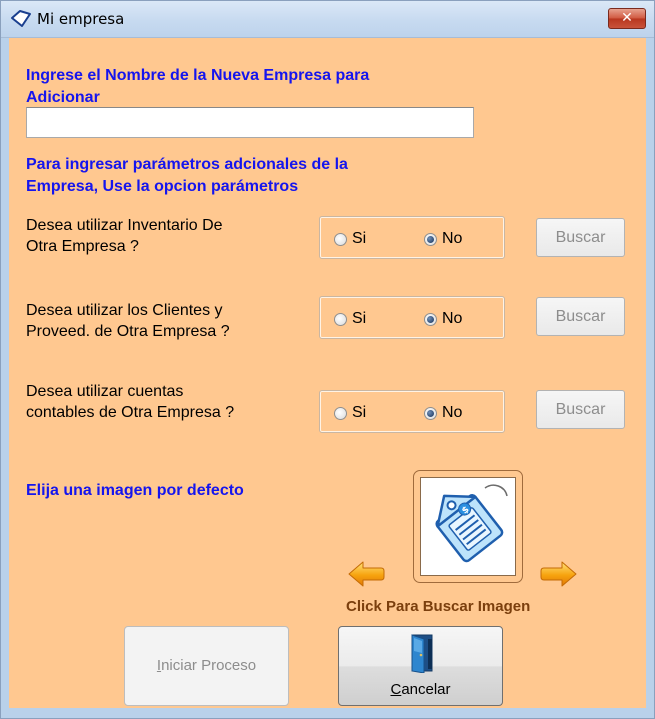 Image resolution: width=655 pixels, height=719 pixels. Describe the element at coordinates (422, 653) in the screenshot. I see `door-exit-icon` at that location.